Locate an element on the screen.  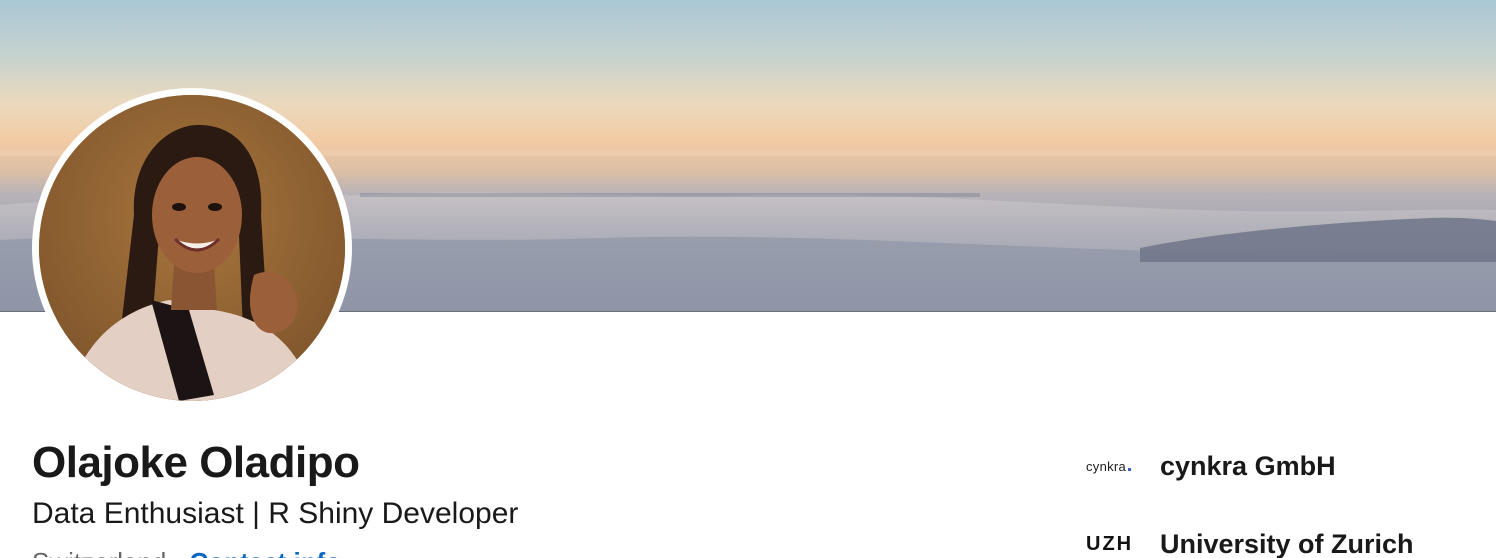
organization-cynkra: cynkra cynkra GmbH is located at coordinates (1211, 466).